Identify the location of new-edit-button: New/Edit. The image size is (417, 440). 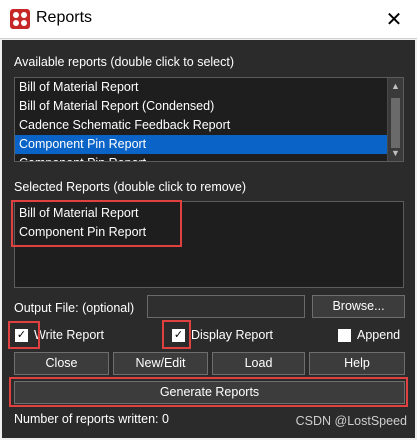
(160, 363).